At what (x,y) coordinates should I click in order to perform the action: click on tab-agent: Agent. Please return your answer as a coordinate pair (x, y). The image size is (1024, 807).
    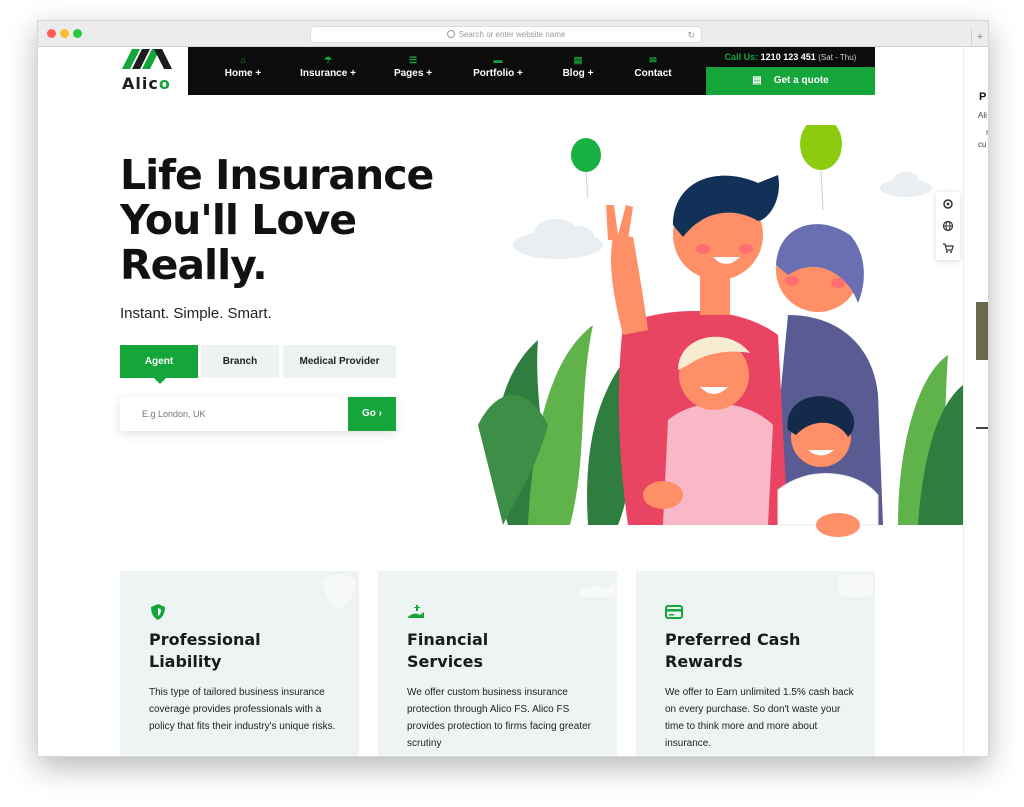
    Looking at the image, I should click on (159, 364).